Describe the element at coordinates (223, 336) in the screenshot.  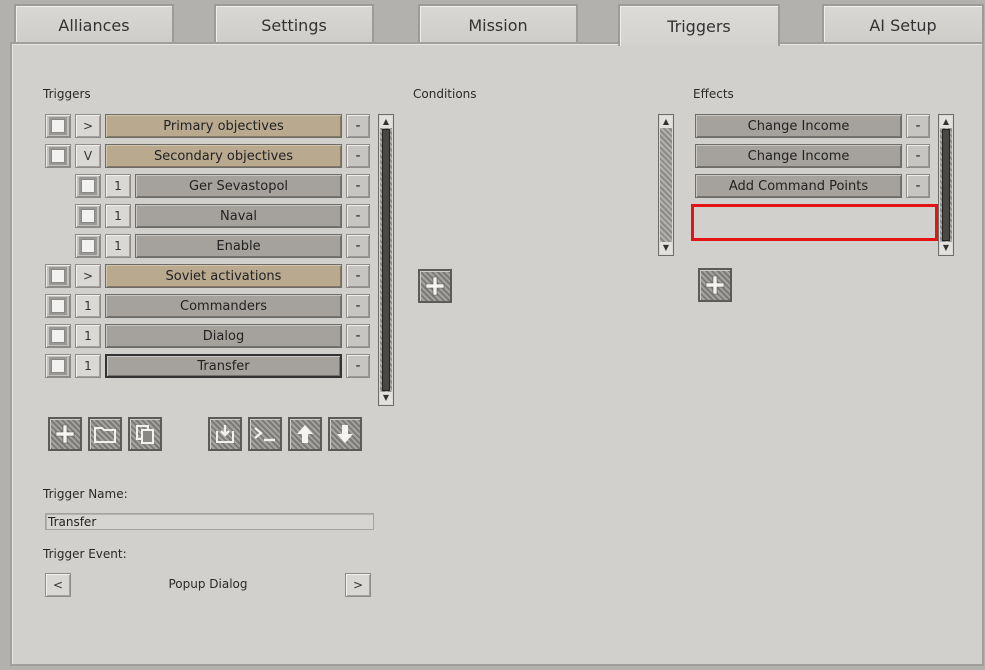
I see `trigger-row-dialog: Dialog` at that location.